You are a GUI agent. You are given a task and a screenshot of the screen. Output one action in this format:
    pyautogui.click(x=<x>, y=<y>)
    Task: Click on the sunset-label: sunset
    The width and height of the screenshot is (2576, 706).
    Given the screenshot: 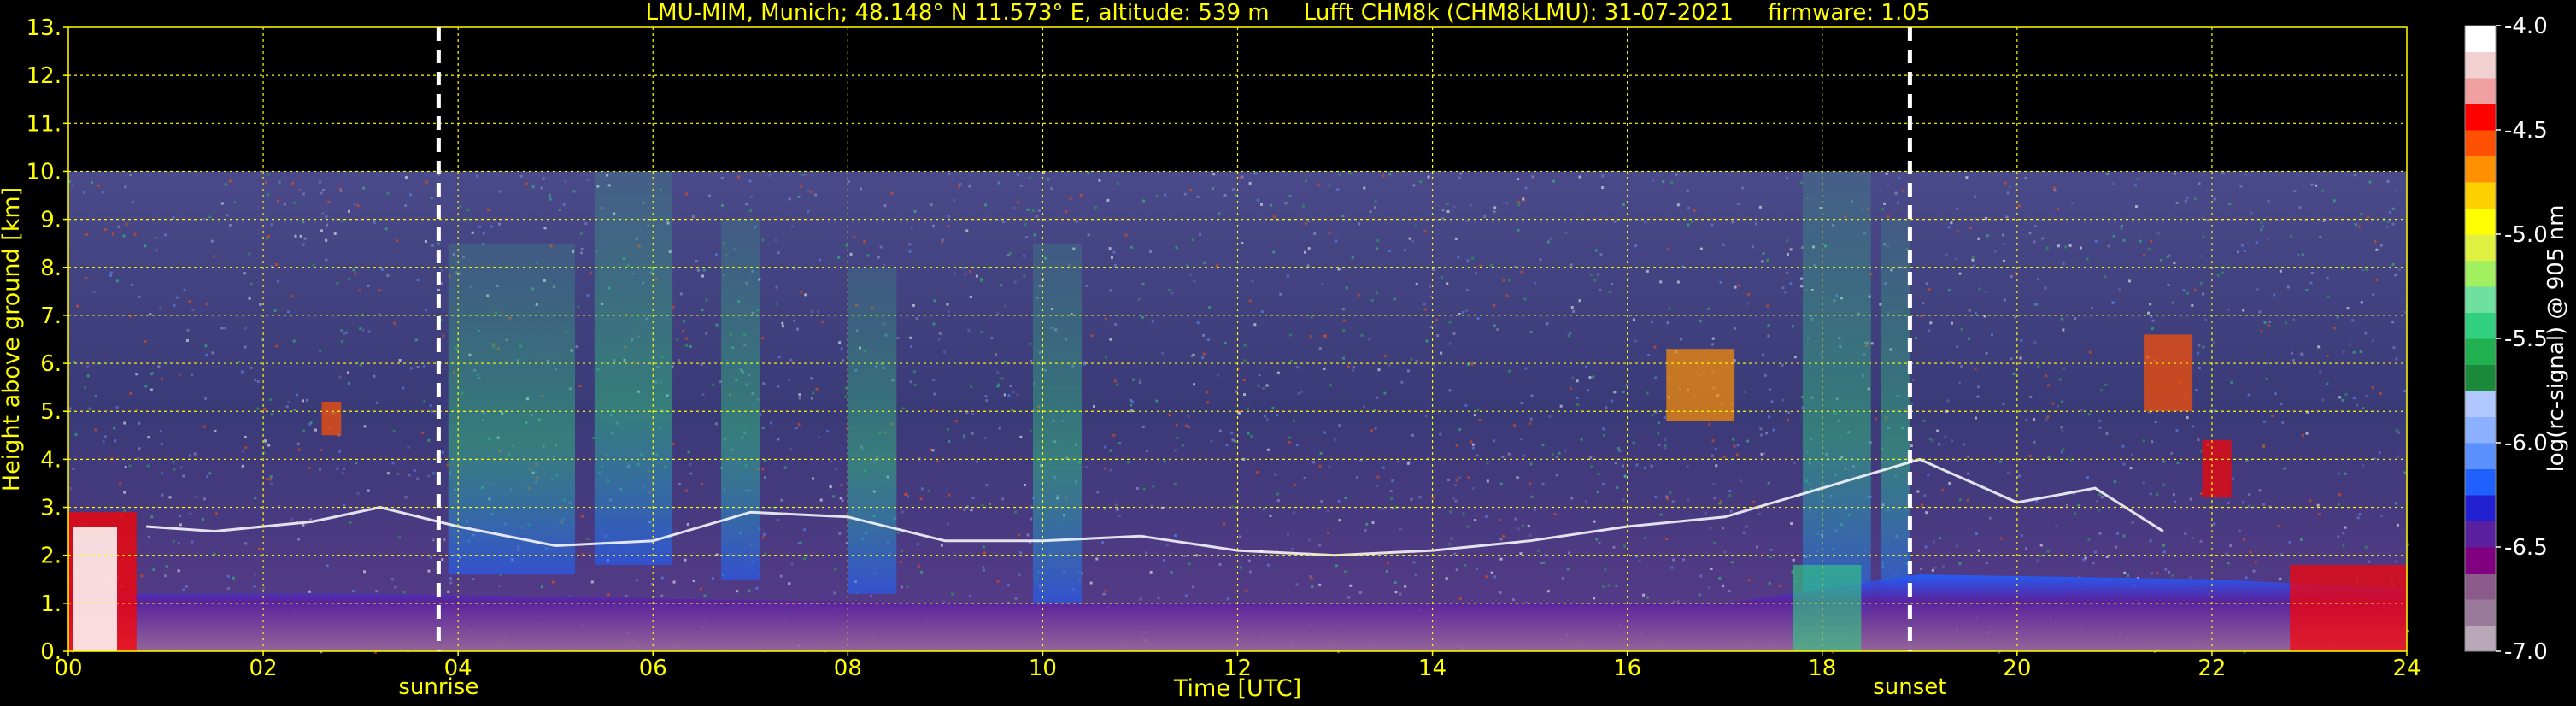 What is the action you would take?
    pyautogui.click(x=1910, y=687)
    